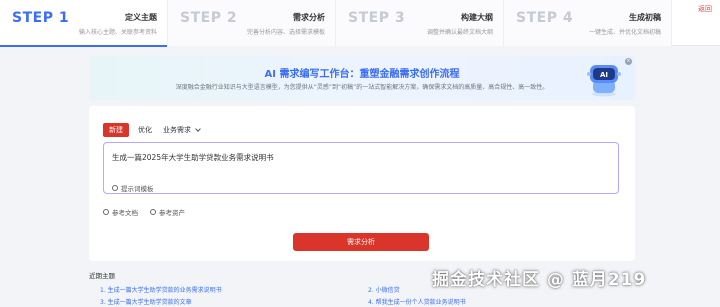  I want to click on tab-new: 新建, so click(116, 130).